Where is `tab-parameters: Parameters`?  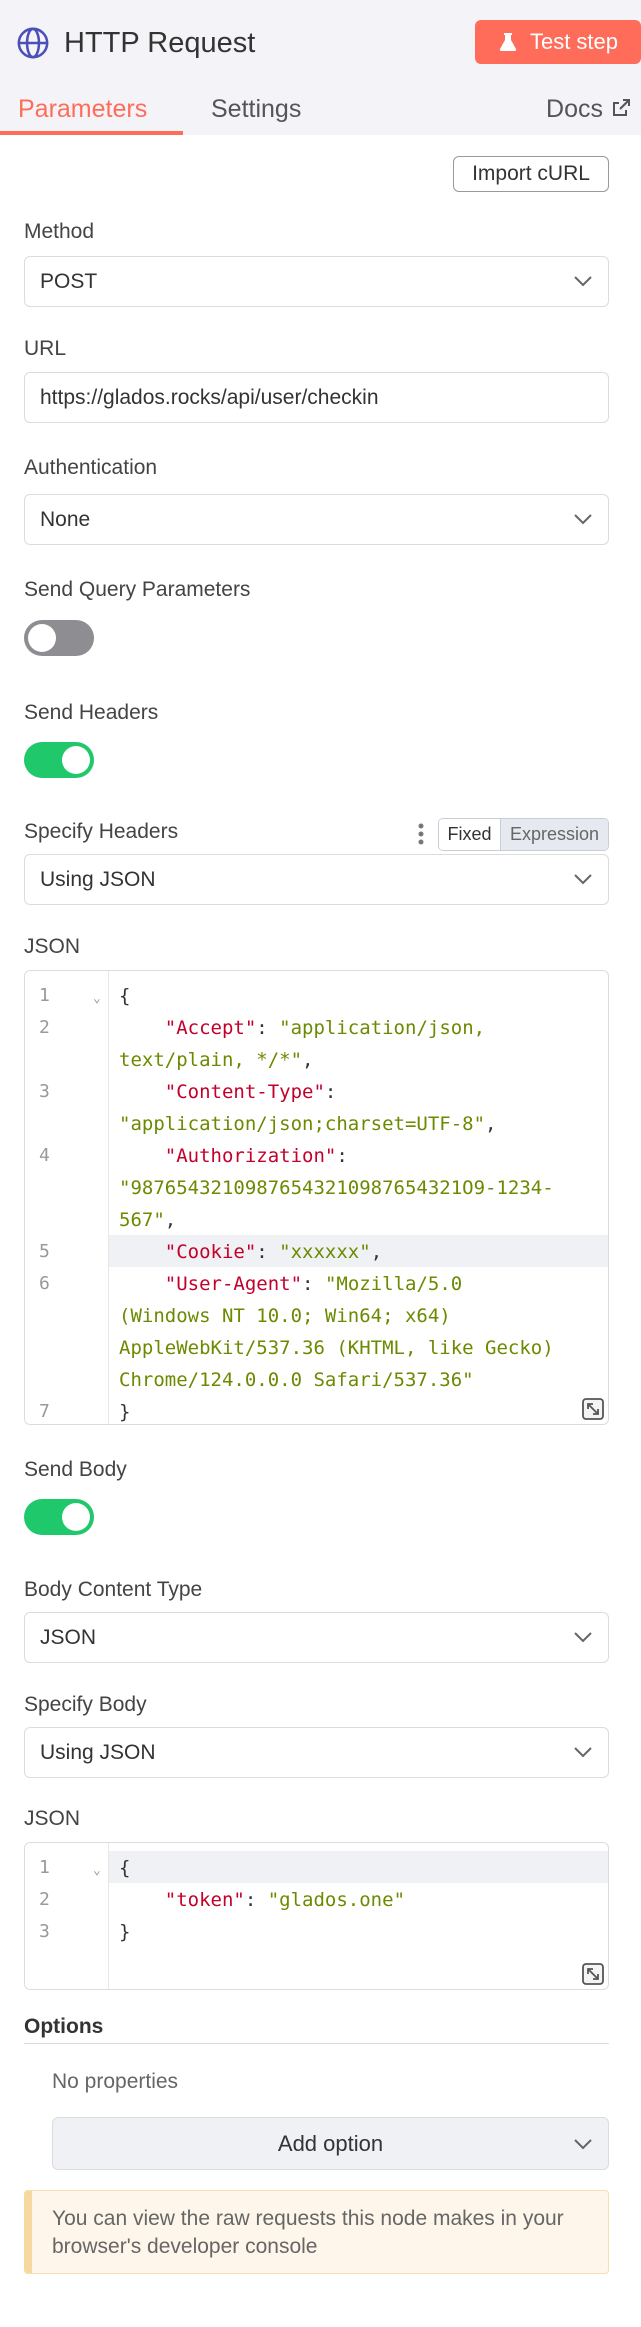 tab-parameters: Parameters is located at coordinates (82, 109).